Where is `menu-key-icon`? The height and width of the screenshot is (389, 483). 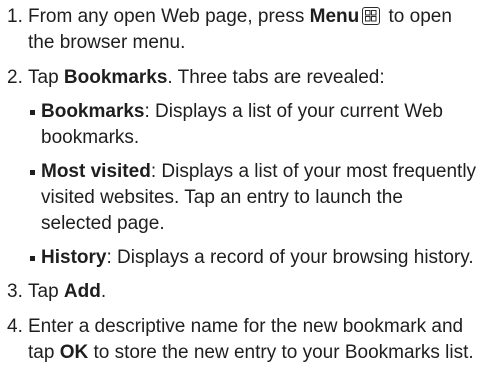 menu-key-icon is located at coordinates (371, 16).